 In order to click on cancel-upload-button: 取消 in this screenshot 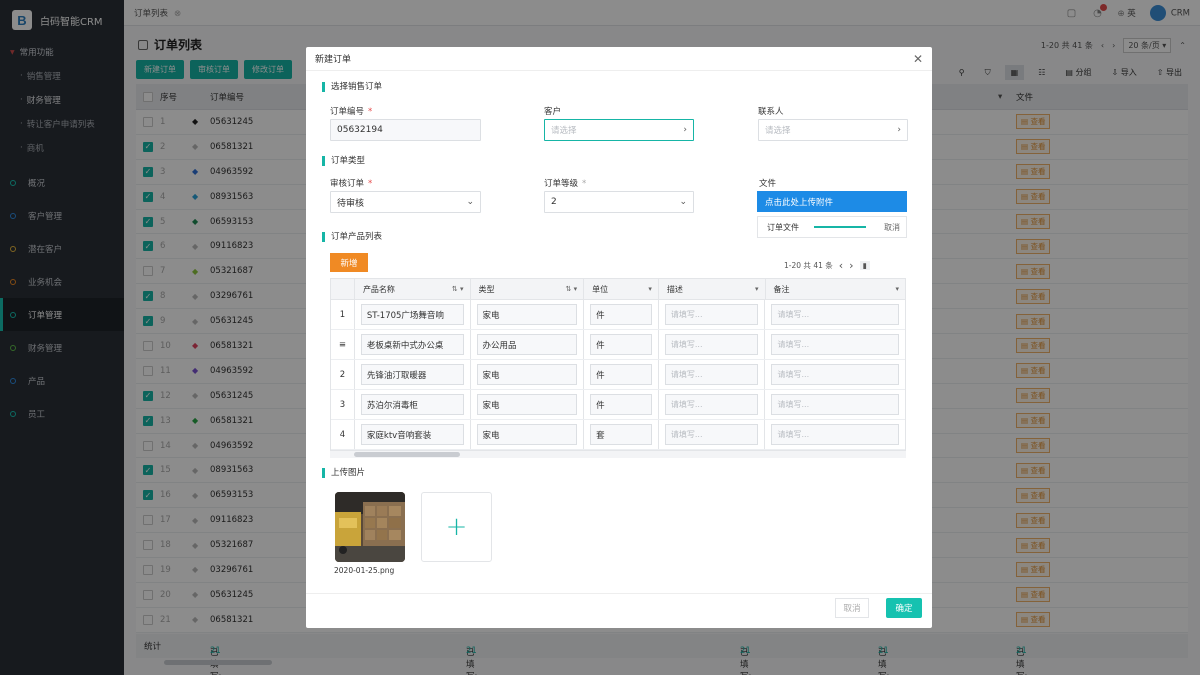, I will do `click(892, 227)`.